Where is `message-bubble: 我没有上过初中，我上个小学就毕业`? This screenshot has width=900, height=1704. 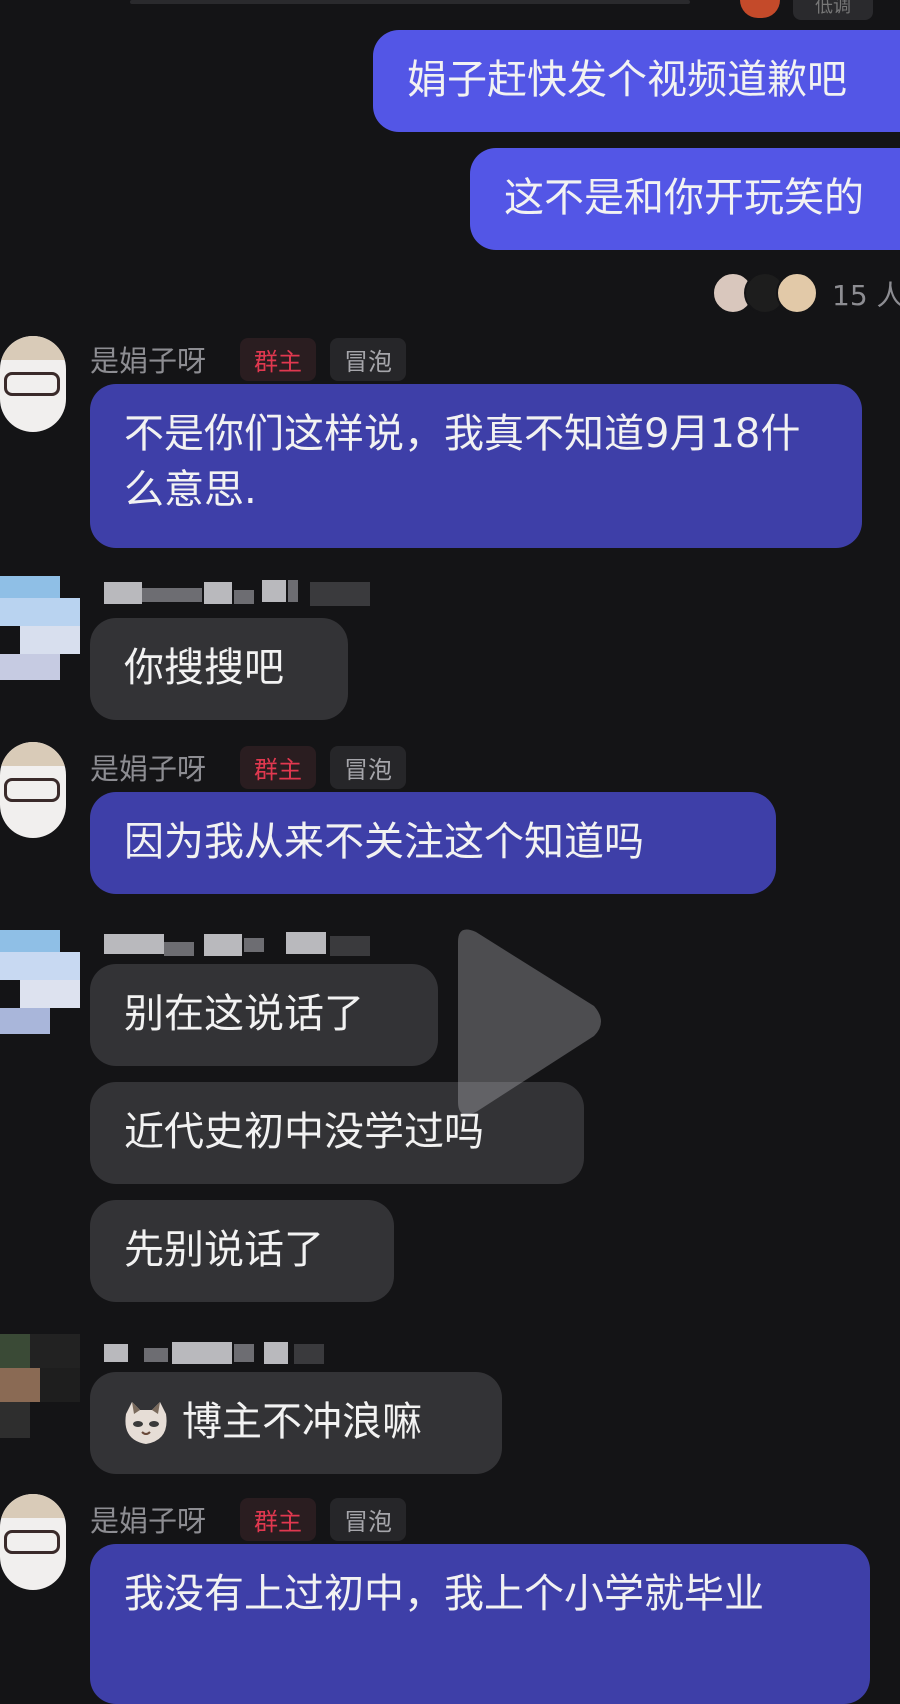
message-bubble: 我没有上过初中，我上个小学就毕业 is located at coordinates (480, 1624).